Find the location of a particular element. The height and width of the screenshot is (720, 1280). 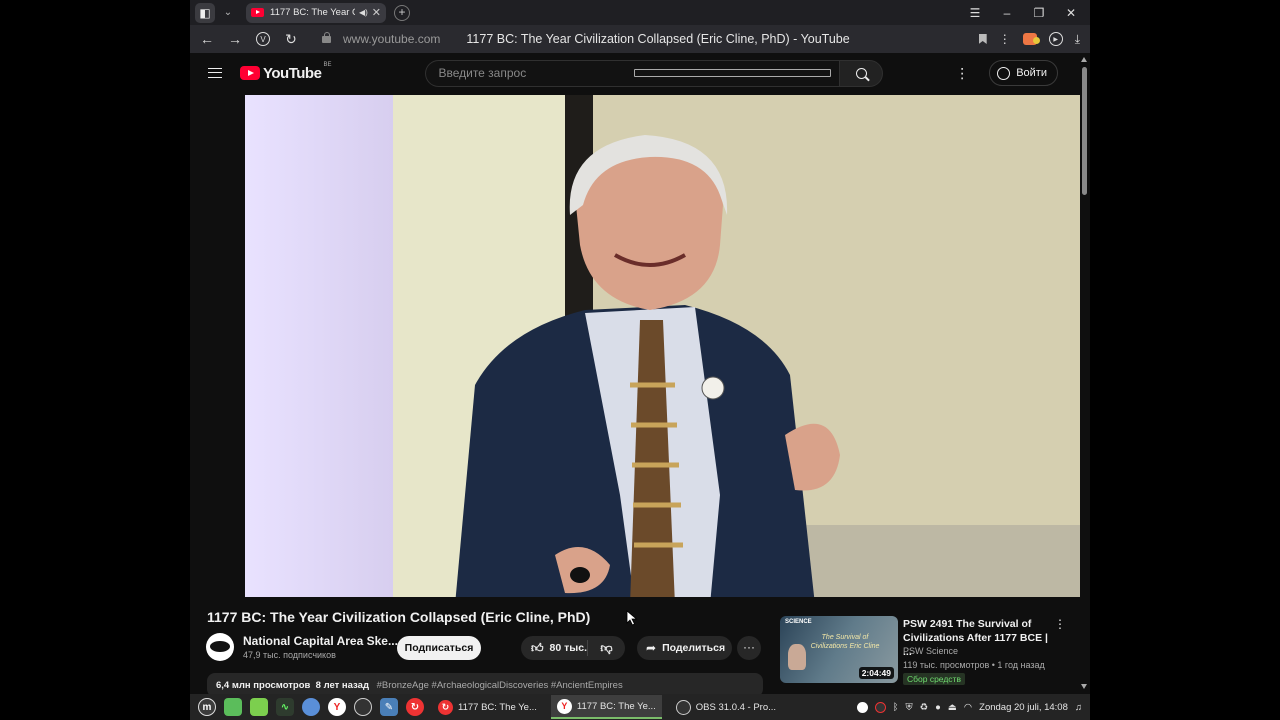

bookmark-icon is located at coordinates (982, 39).